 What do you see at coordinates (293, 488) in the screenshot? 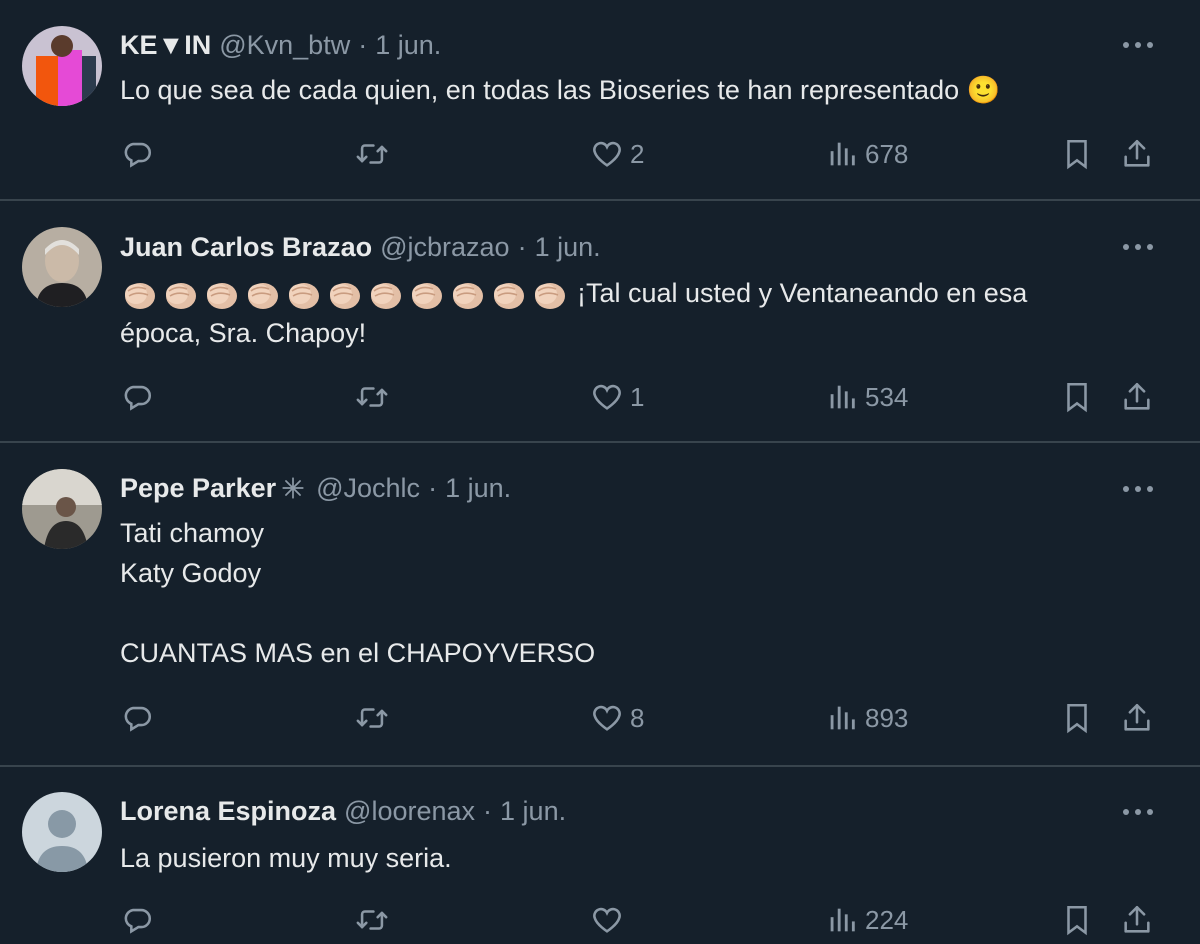
I see `sparkle-badge-icon` at bounding box center [293, 488].